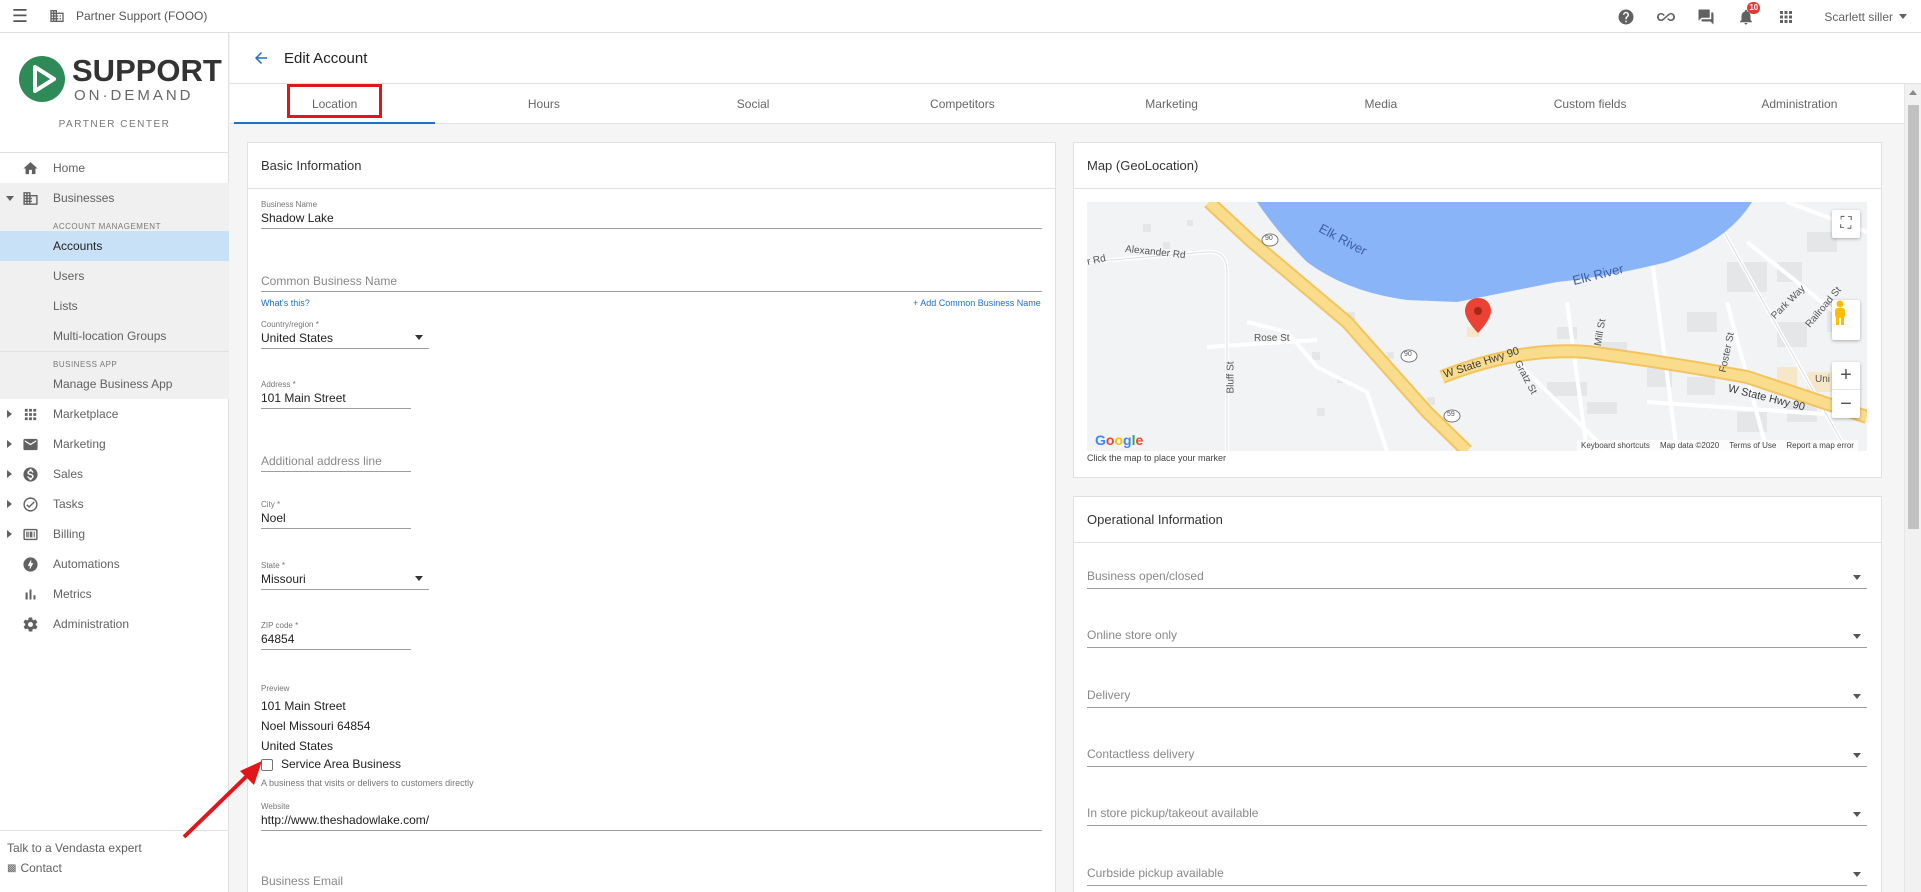 The width and height of the screenshot is (1921, 892). I want to click on sidebar-item-users: Users, so click(114, 276).